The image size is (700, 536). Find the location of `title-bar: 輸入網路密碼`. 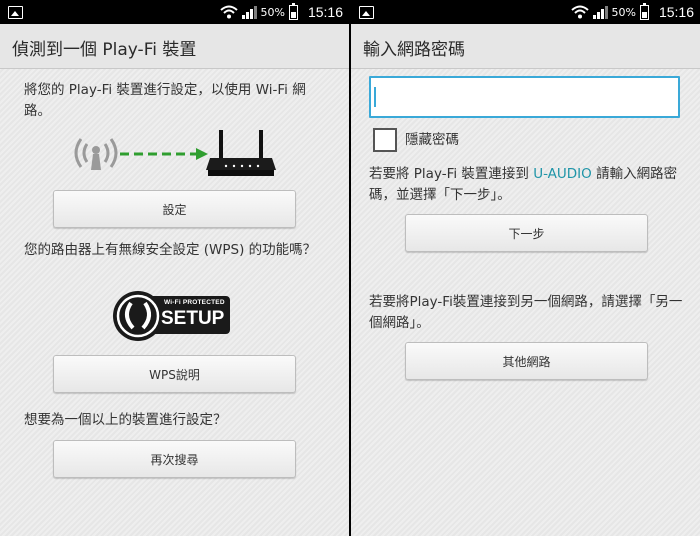

title-bar: 輸入網路密碼 is located at coordinates (525, 46).